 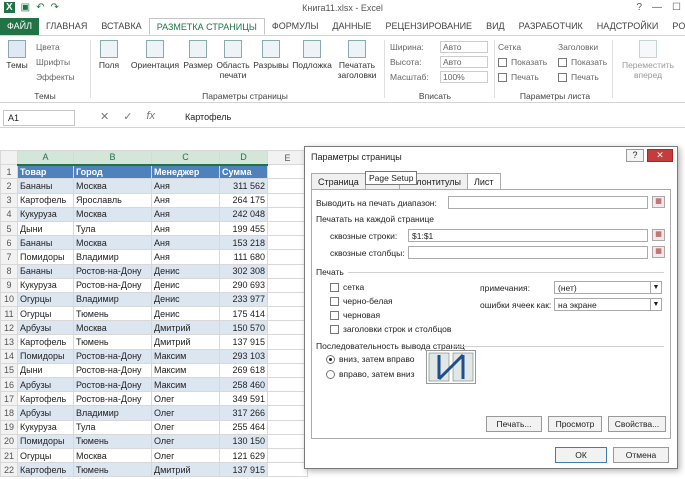 I want to click on errors-select: на экране ▼, so click(x=608, y=304).